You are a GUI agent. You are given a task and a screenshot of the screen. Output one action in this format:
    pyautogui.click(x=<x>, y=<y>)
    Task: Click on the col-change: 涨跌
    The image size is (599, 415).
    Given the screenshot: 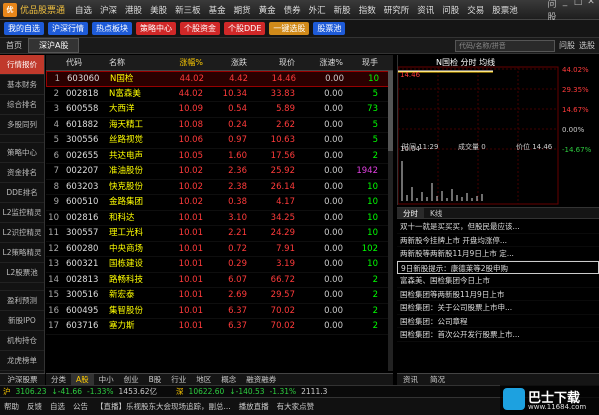 What is the action you would take?
    pyautogui.click(x=225, y=62)
    